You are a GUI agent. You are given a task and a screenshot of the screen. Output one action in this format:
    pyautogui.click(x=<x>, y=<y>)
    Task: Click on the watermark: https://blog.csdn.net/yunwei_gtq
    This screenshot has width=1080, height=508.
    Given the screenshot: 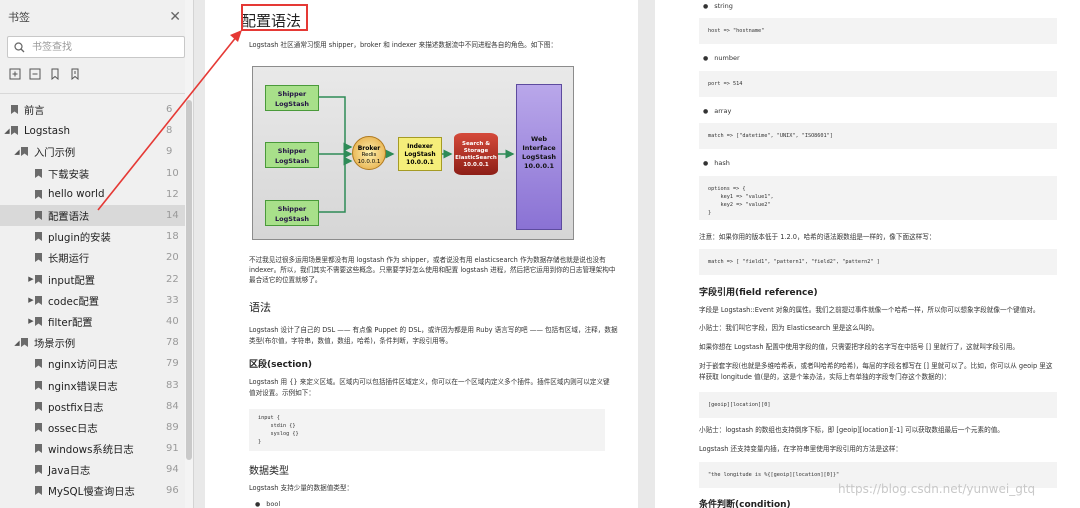 What is the action you would take?
    pyautogui.click(x=937, y=489)
    